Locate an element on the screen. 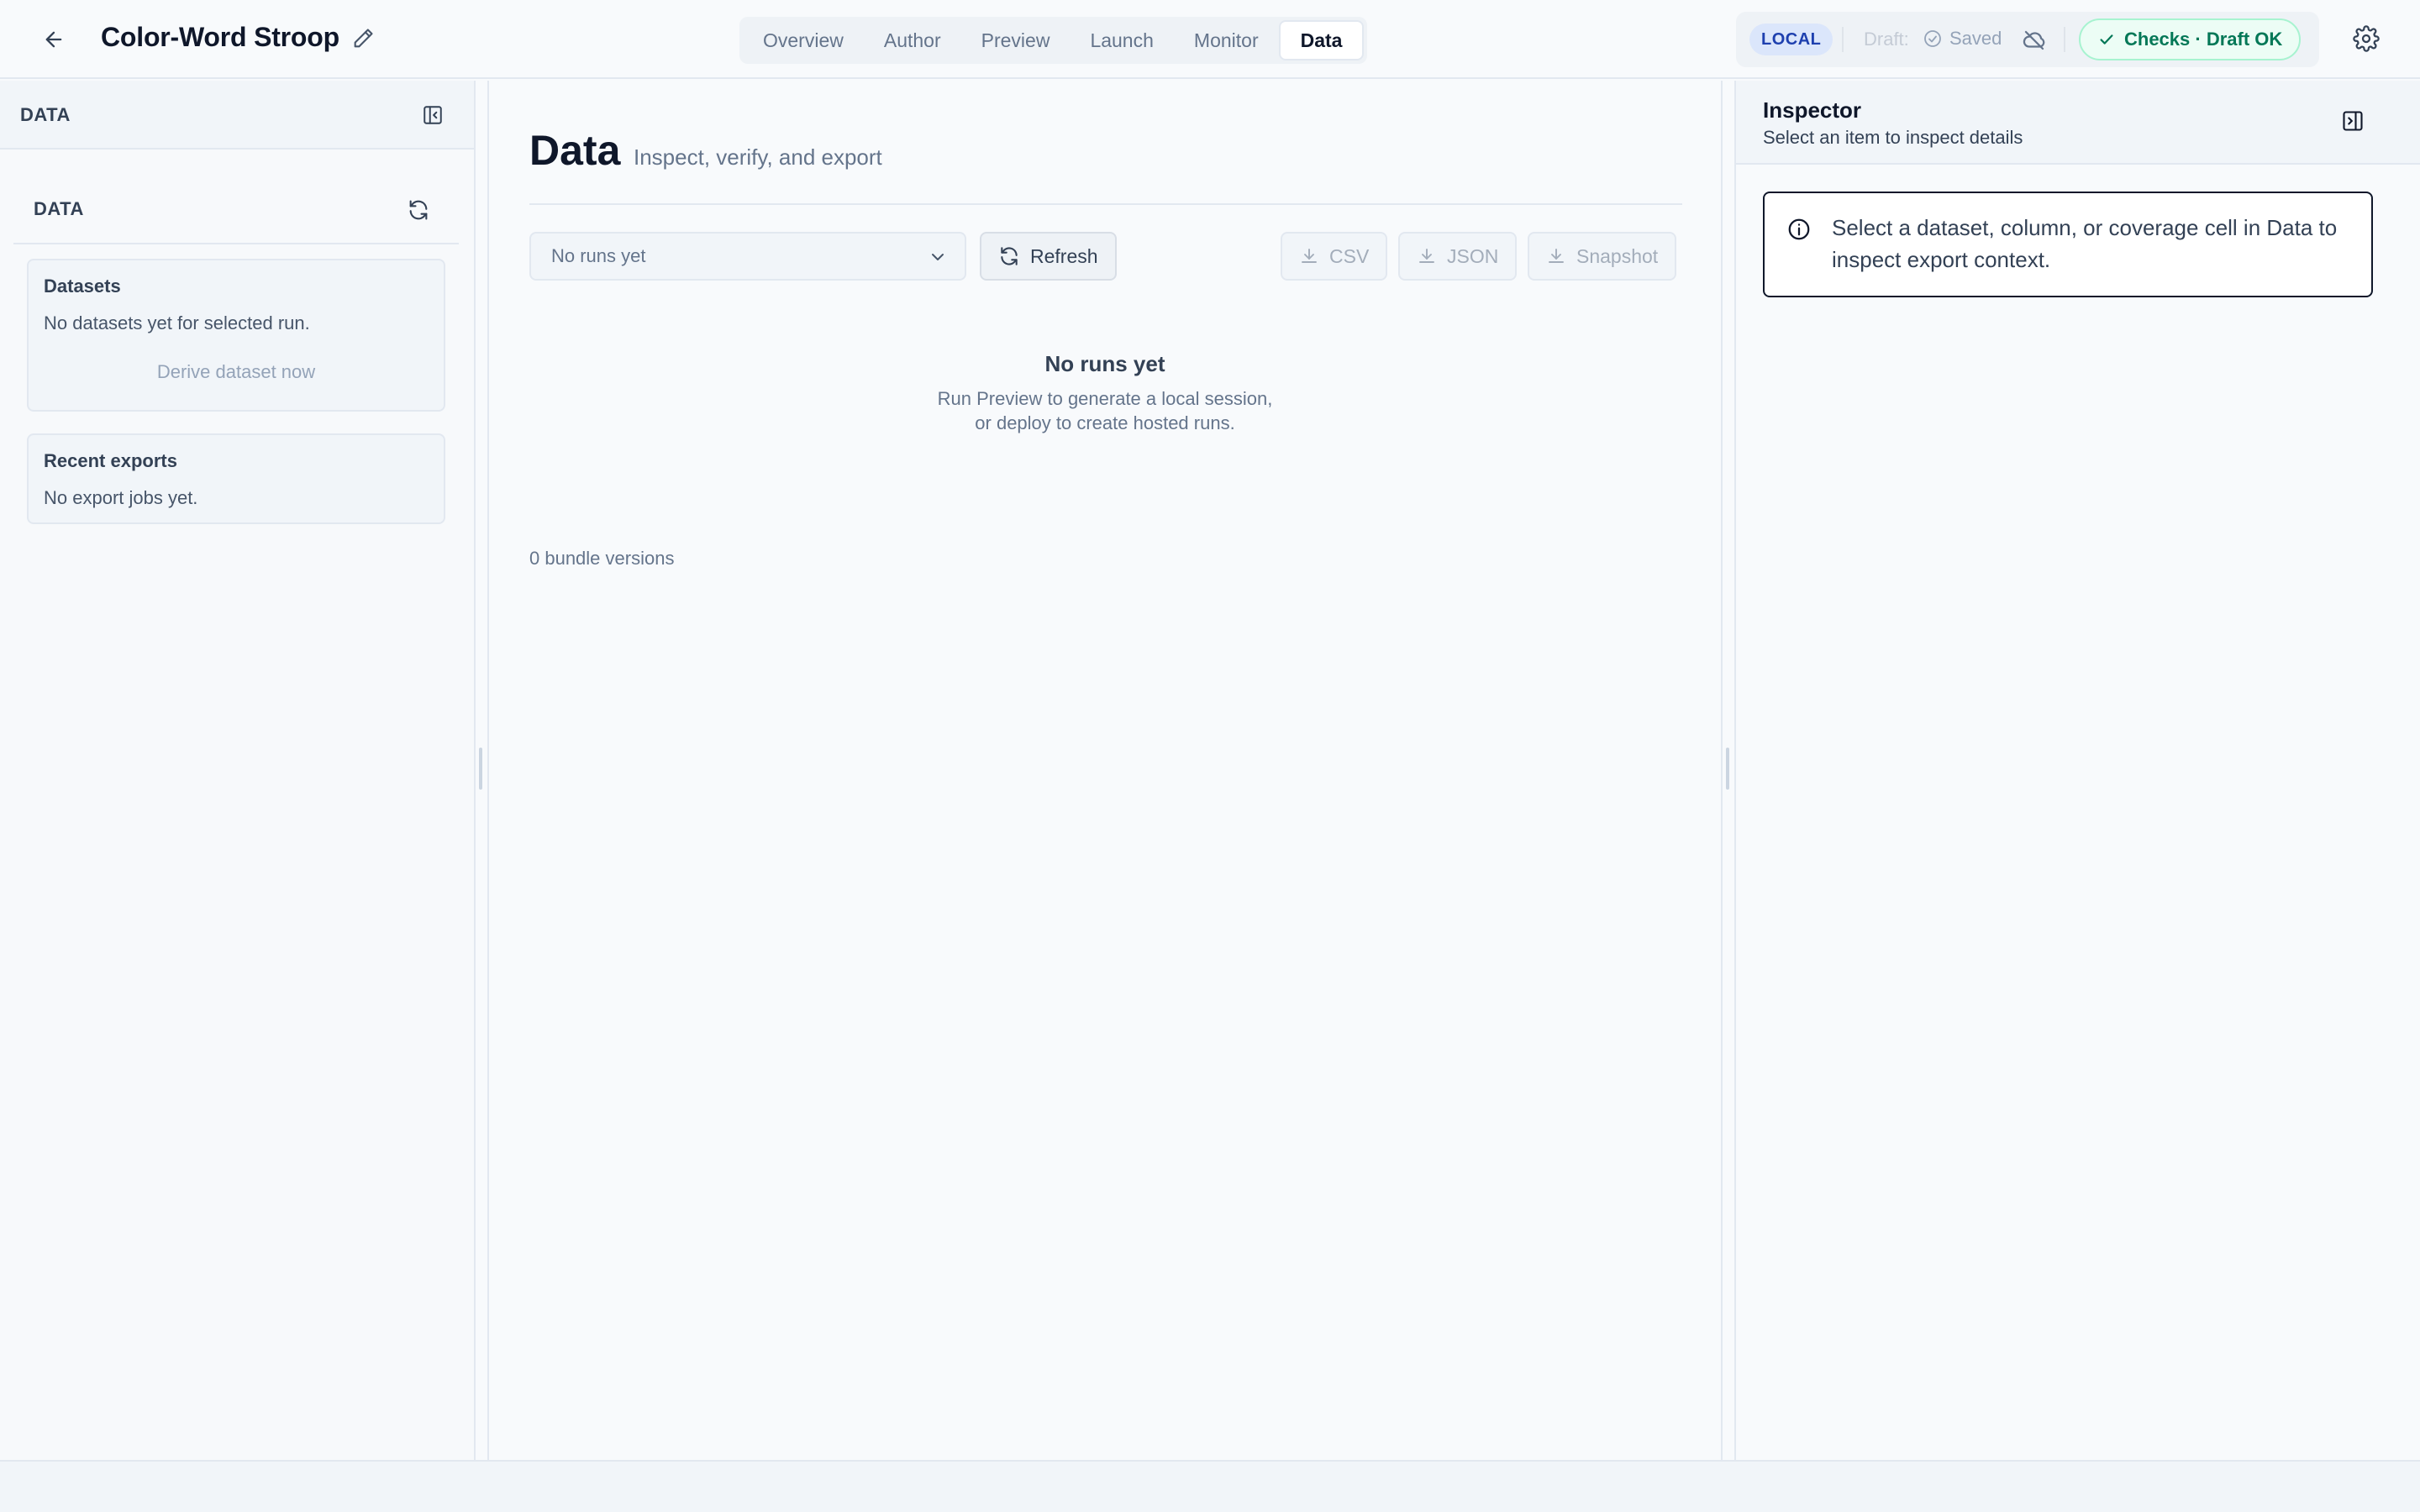 This screenshot has width=2420, height=1512. saved-status: Saved is located at coordinates (1963, 39).